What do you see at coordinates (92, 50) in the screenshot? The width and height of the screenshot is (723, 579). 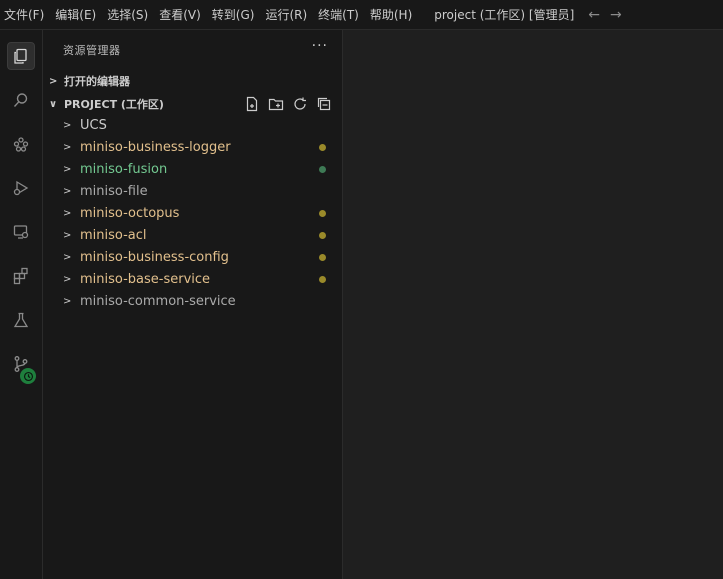 I see `explorer-title: 资源管理器` at bounding box center [92, 50].